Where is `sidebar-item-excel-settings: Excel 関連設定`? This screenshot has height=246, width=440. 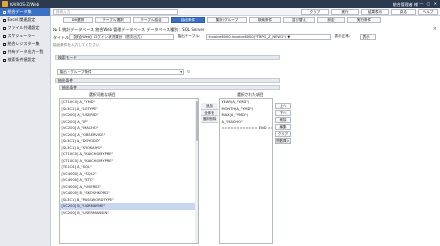
sidebar-item-excel-settings: Excel 関連設定 is located at coordinates (25, 20).